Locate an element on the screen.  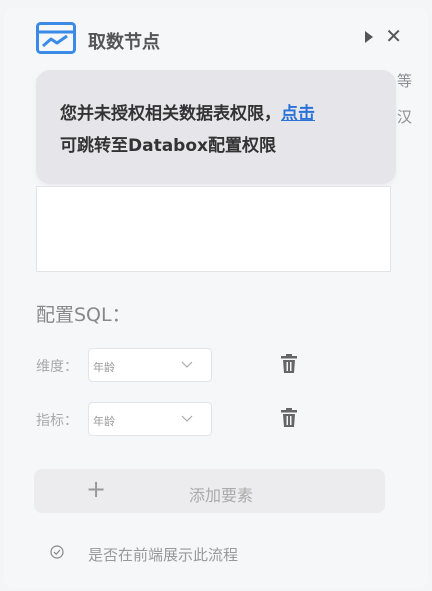
caret-right-icon is located at coordinates (369, 37).